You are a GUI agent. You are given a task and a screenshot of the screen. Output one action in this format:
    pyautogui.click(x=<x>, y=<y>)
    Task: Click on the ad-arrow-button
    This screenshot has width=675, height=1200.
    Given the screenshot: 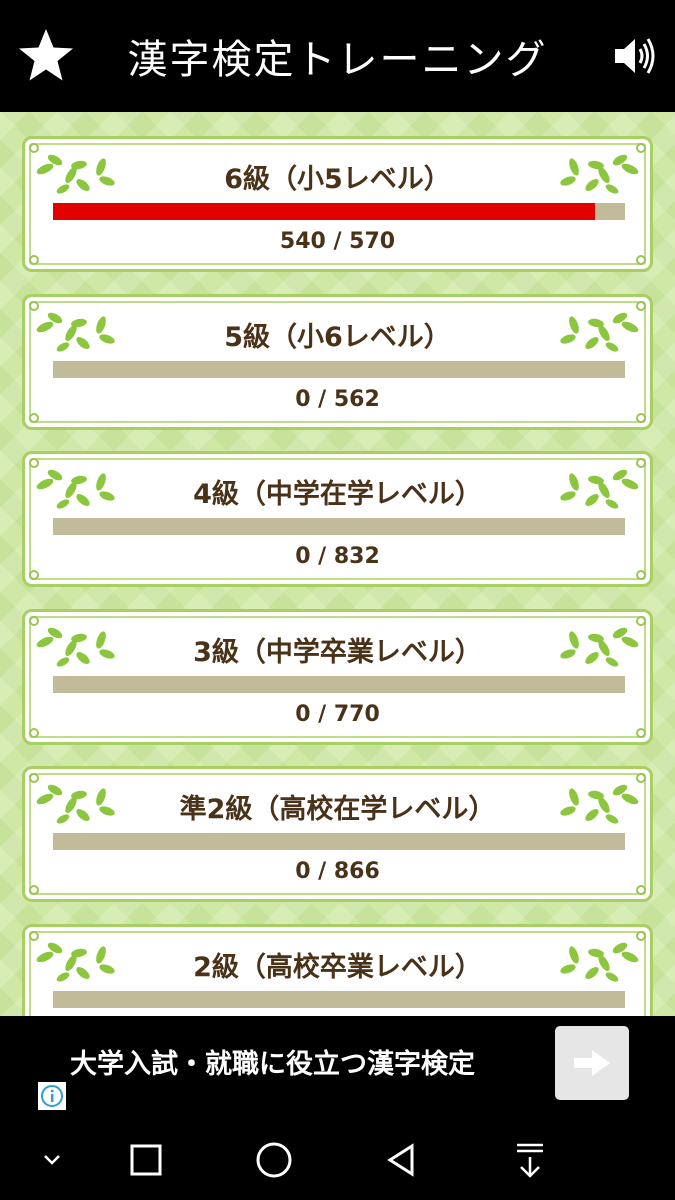 What is the action you would take?
    pyautogui.click(x=592, y=1063)
    